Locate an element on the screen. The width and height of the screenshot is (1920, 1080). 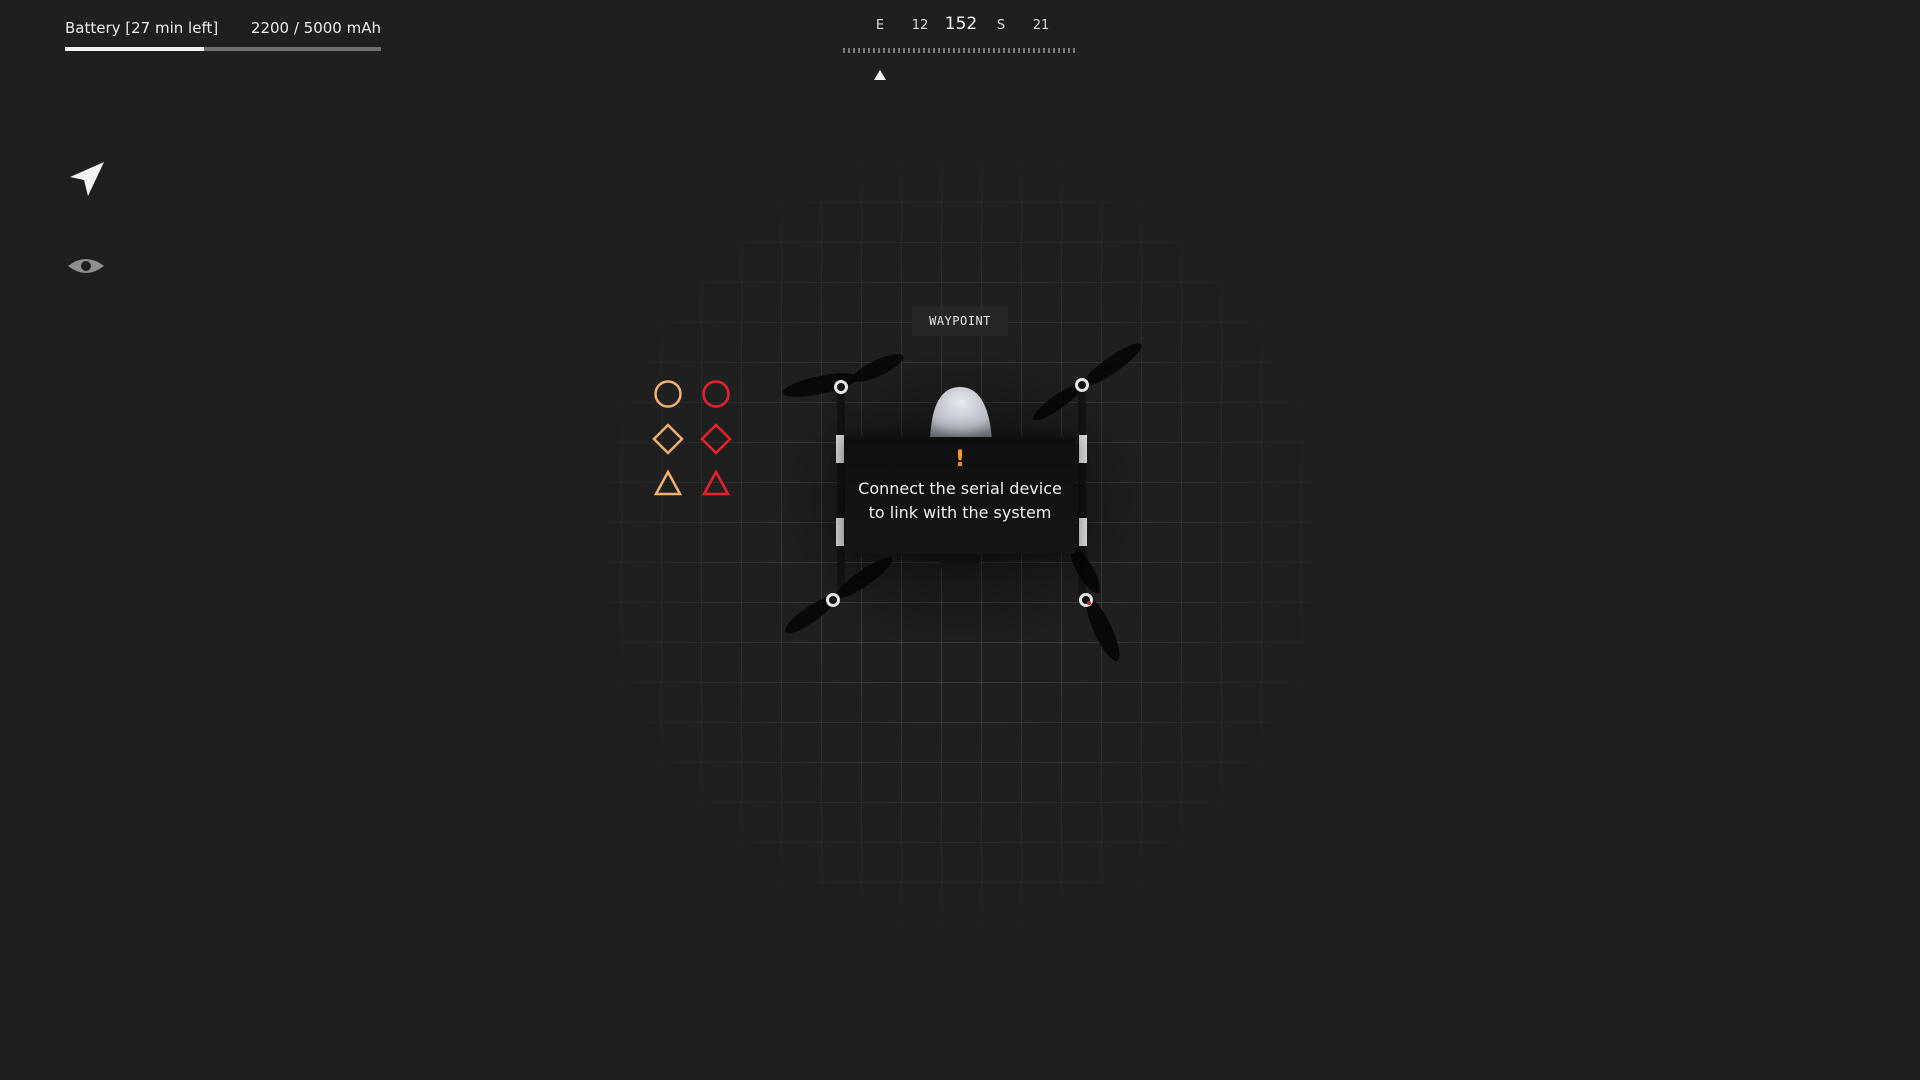
diamond-marker-amber is located at coordinates (668, 439).